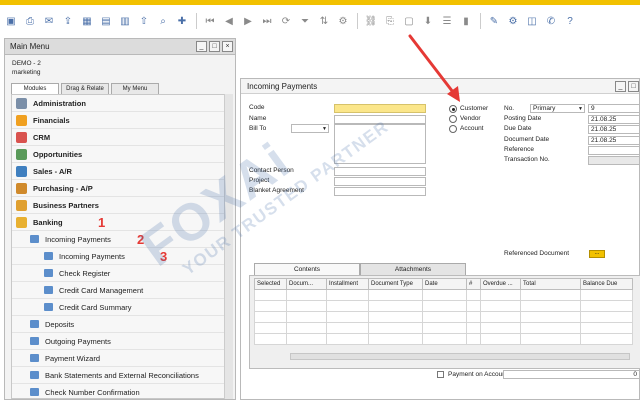  What do you see at coordinates (210, 21) in the screenshot?
I see `first-icon: ⏮` at bounding box center [210, 21].